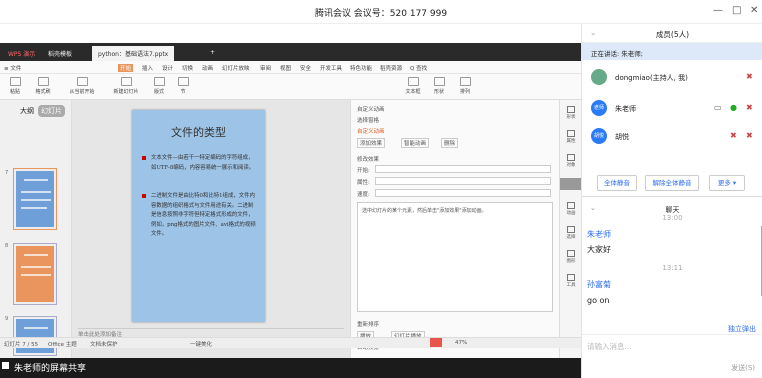 The height and width of the screenshot is (378, 762). I want to click on new-slide-button: 新建幻灯片, so click(126, 86).